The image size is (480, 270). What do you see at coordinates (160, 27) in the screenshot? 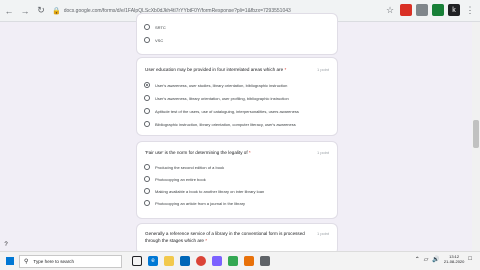
I see `option-label: SRTC` at bounding box center [160, 27].